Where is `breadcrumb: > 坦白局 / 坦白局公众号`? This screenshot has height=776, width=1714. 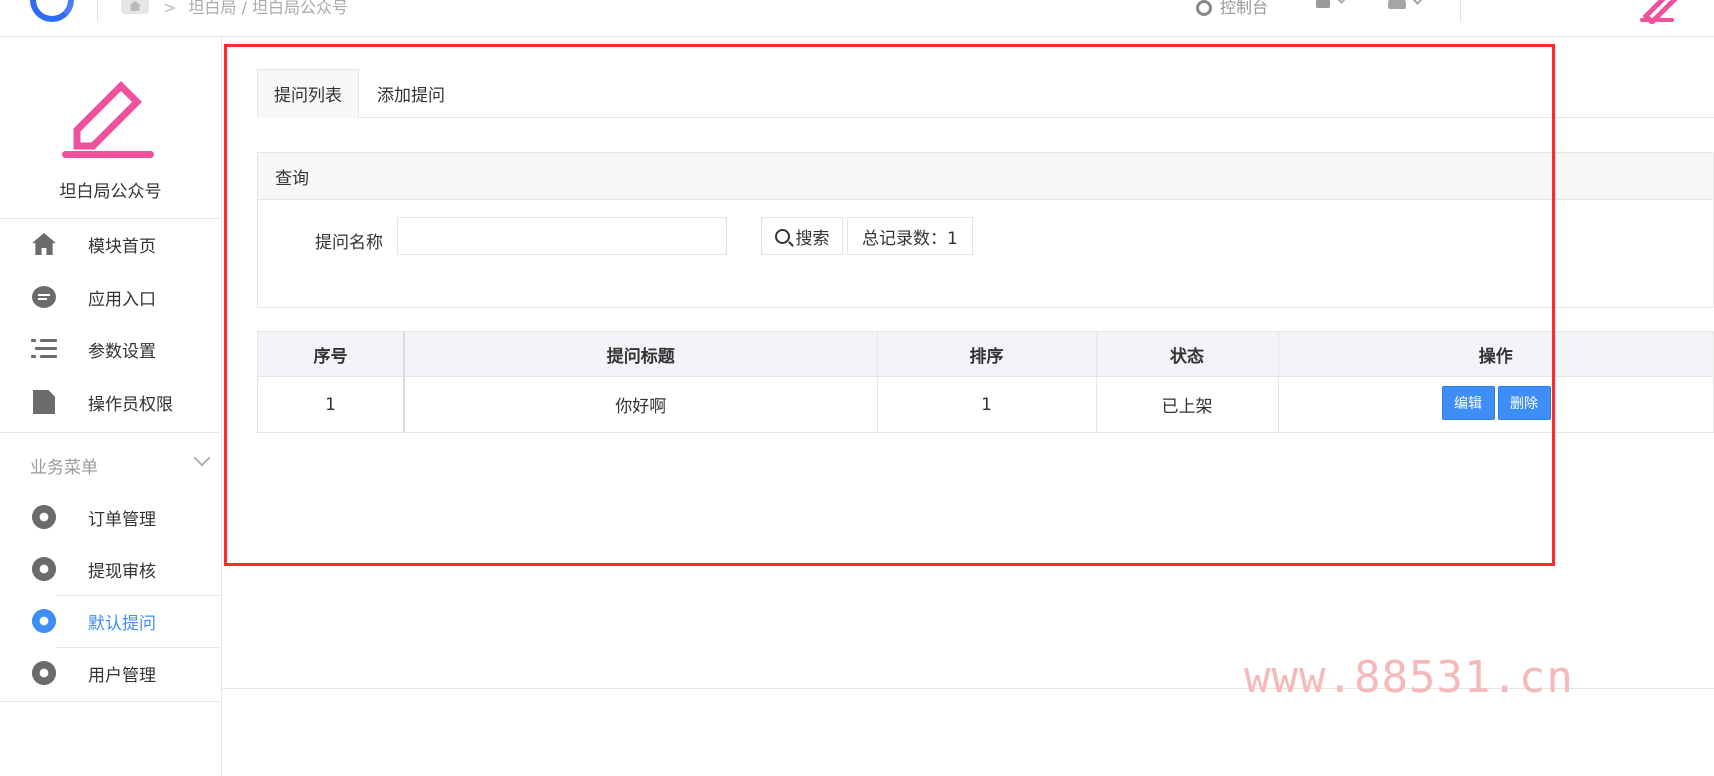 breadcrumb: > 坦白局 / 坦白局公众号 is located at coordinates (255, 9).